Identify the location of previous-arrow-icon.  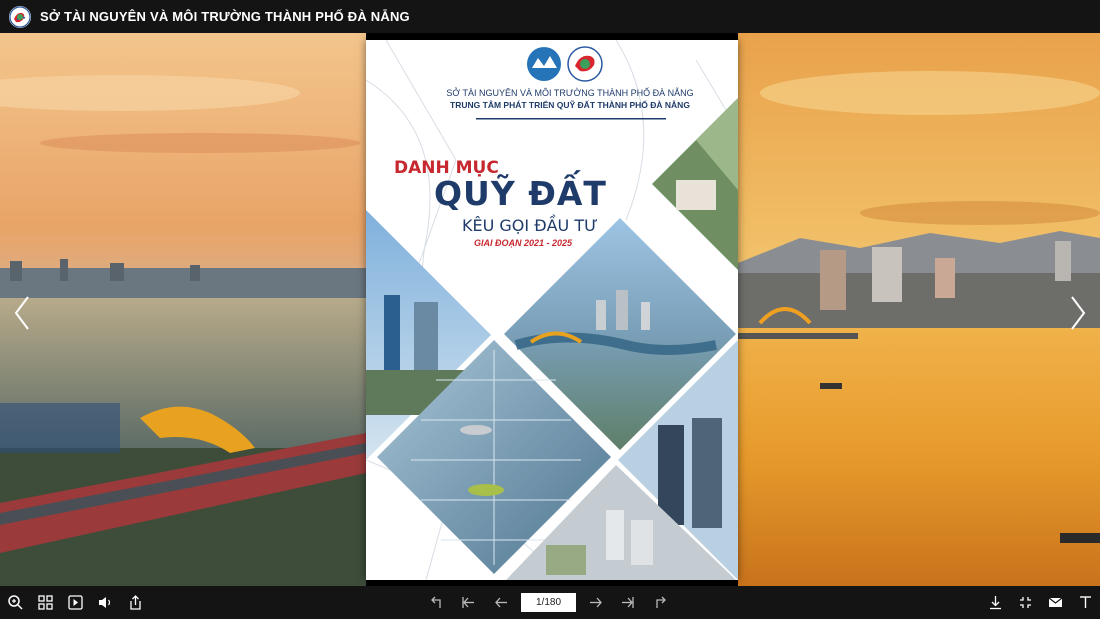
(22, 313).